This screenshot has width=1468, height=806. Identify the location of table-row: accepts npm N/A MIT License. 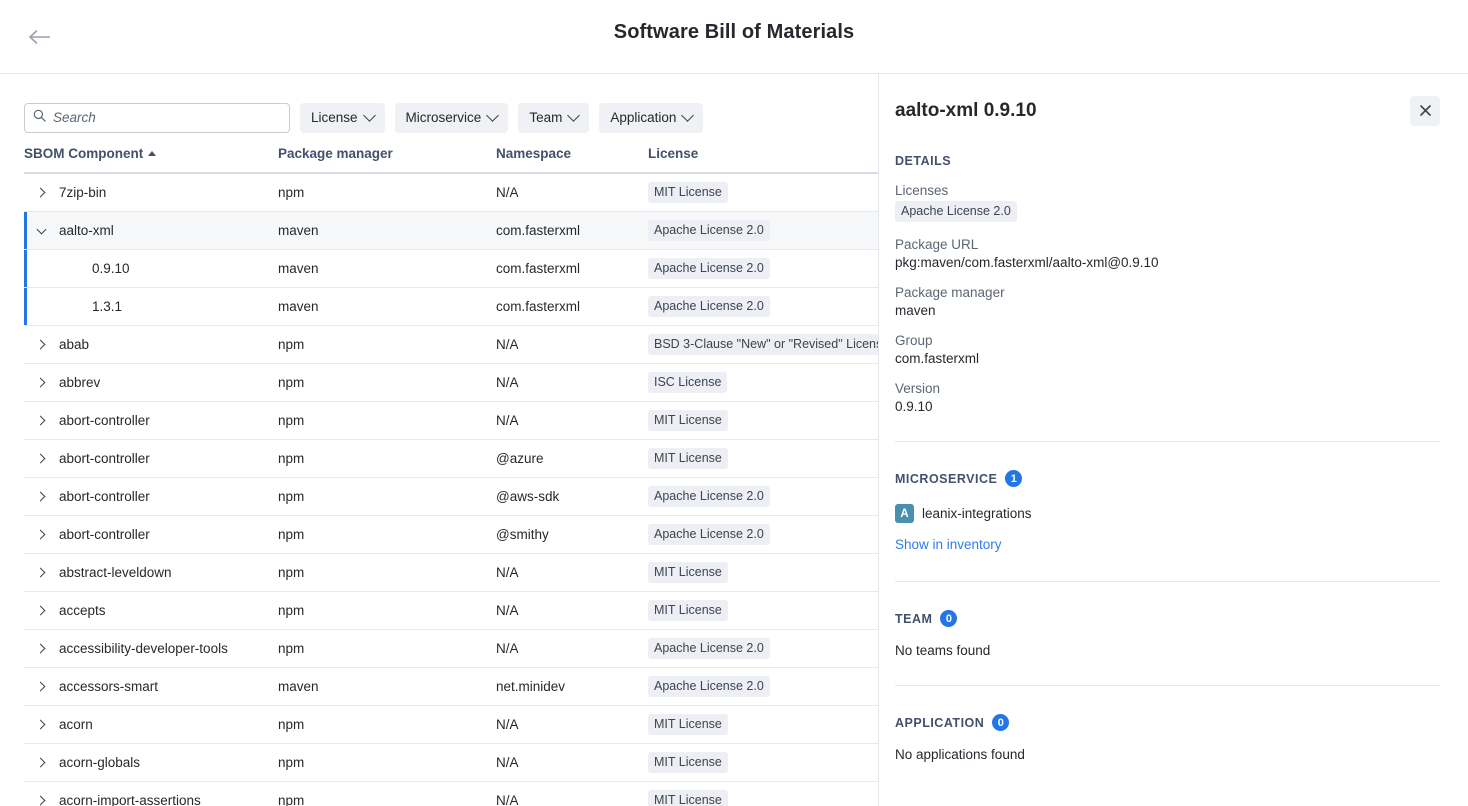
(451, 610).